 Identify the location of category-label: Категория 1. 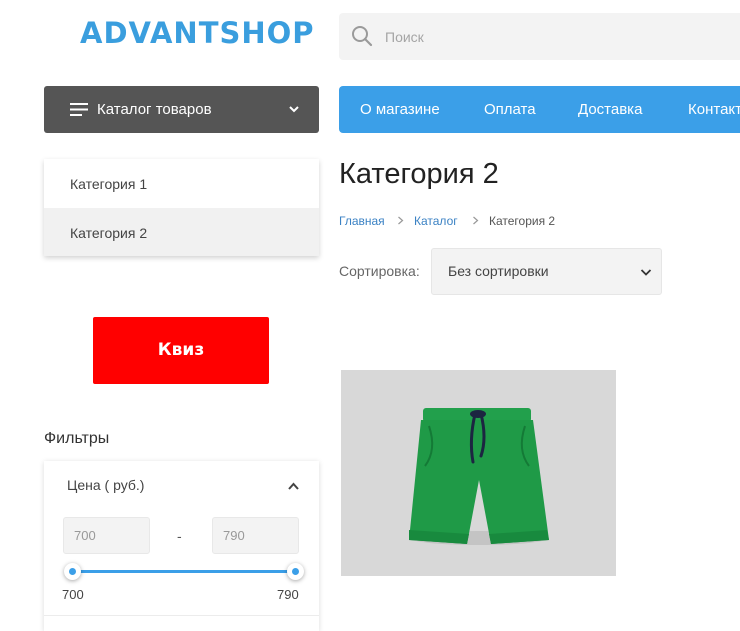
(109, 184).